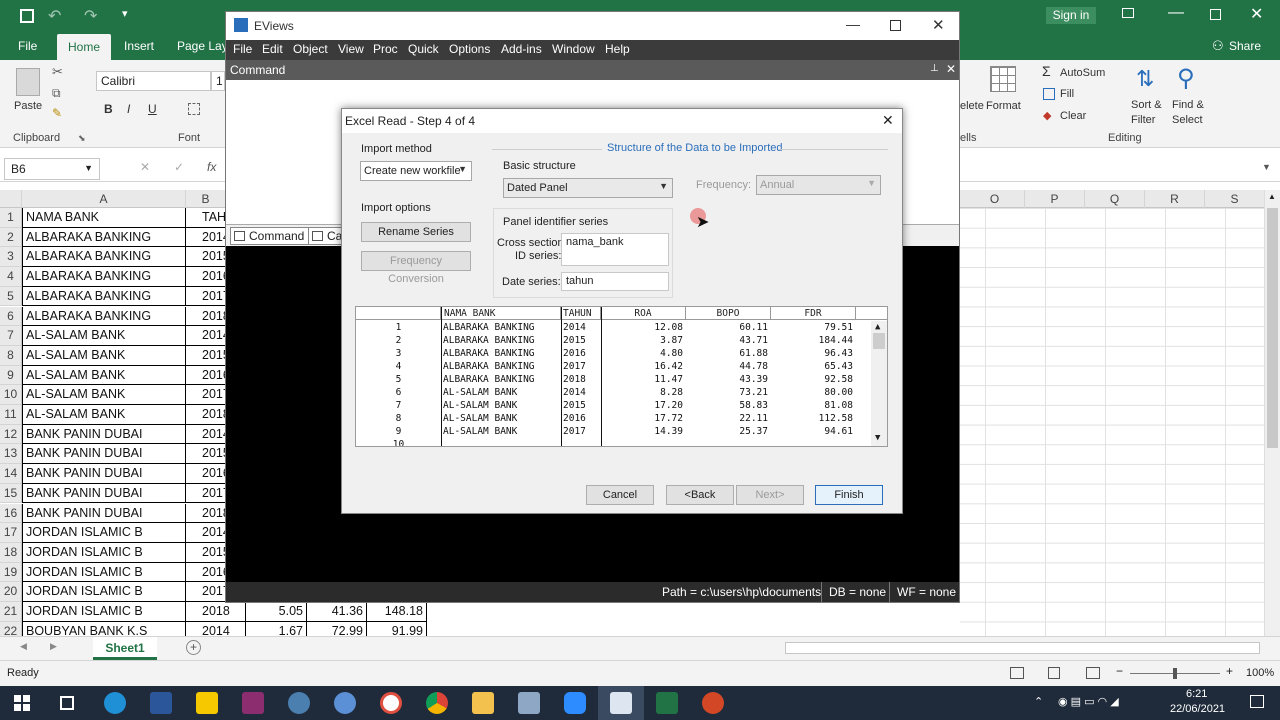 The image size is (1280, 720). I want to click on cell-d: 41.36, so click(337, 612).